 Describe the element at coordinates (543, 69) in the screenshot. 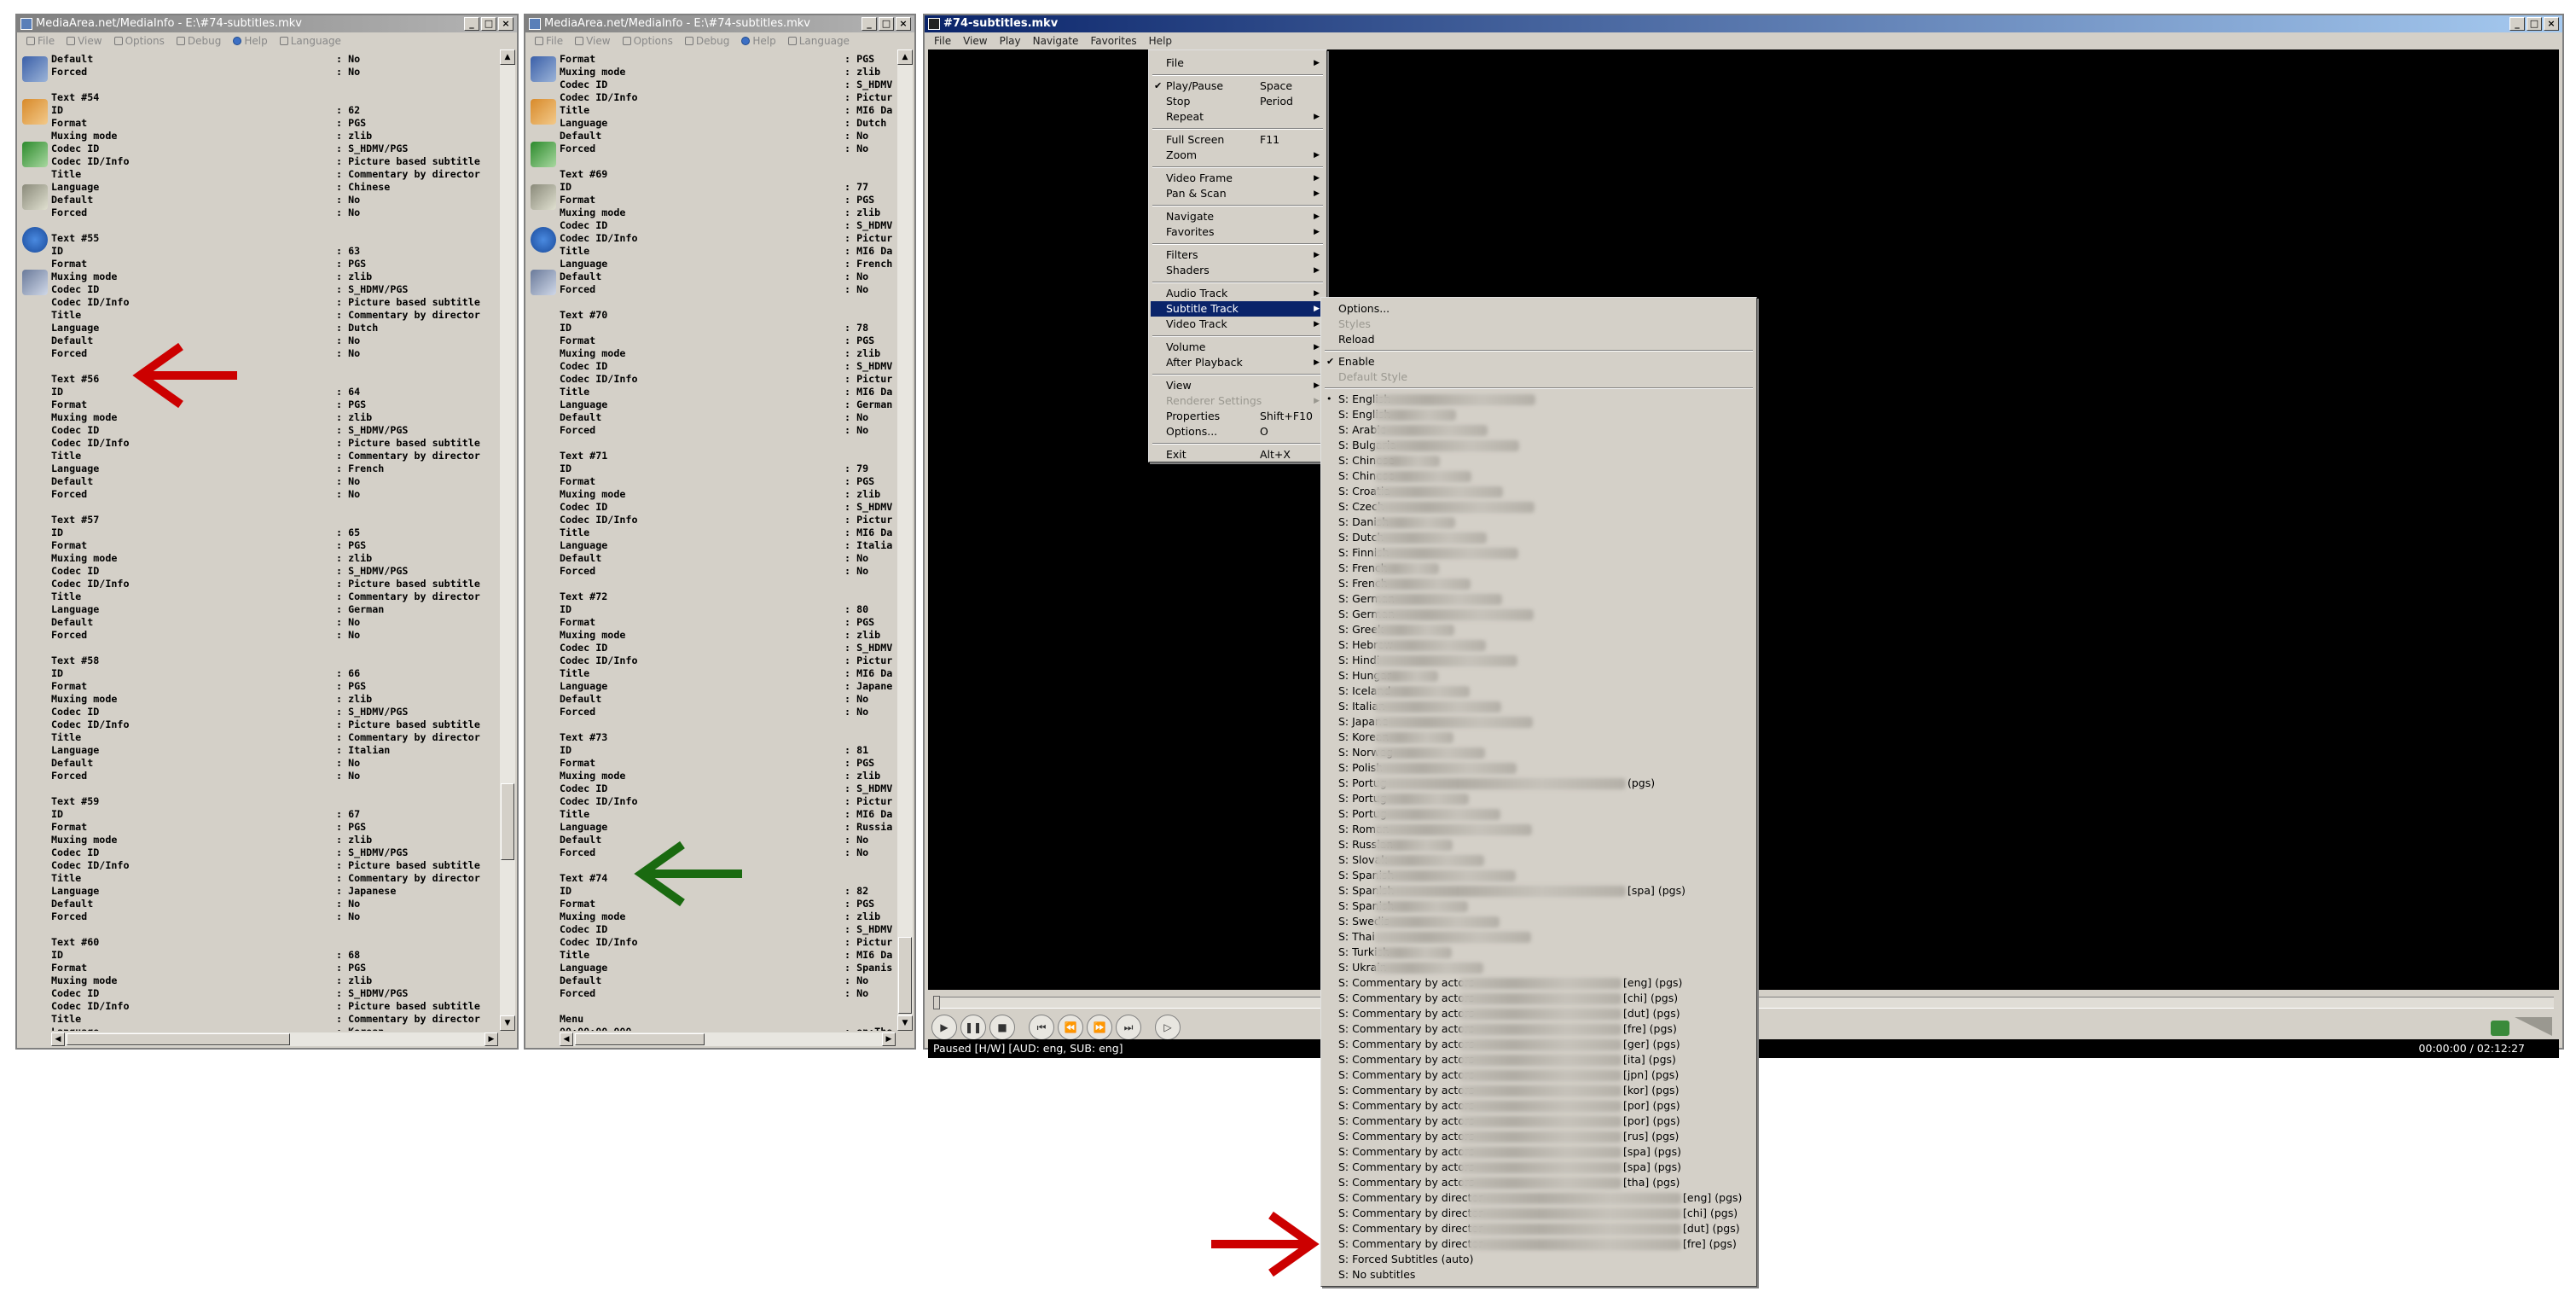

I see `easy-view-icon` at that location.